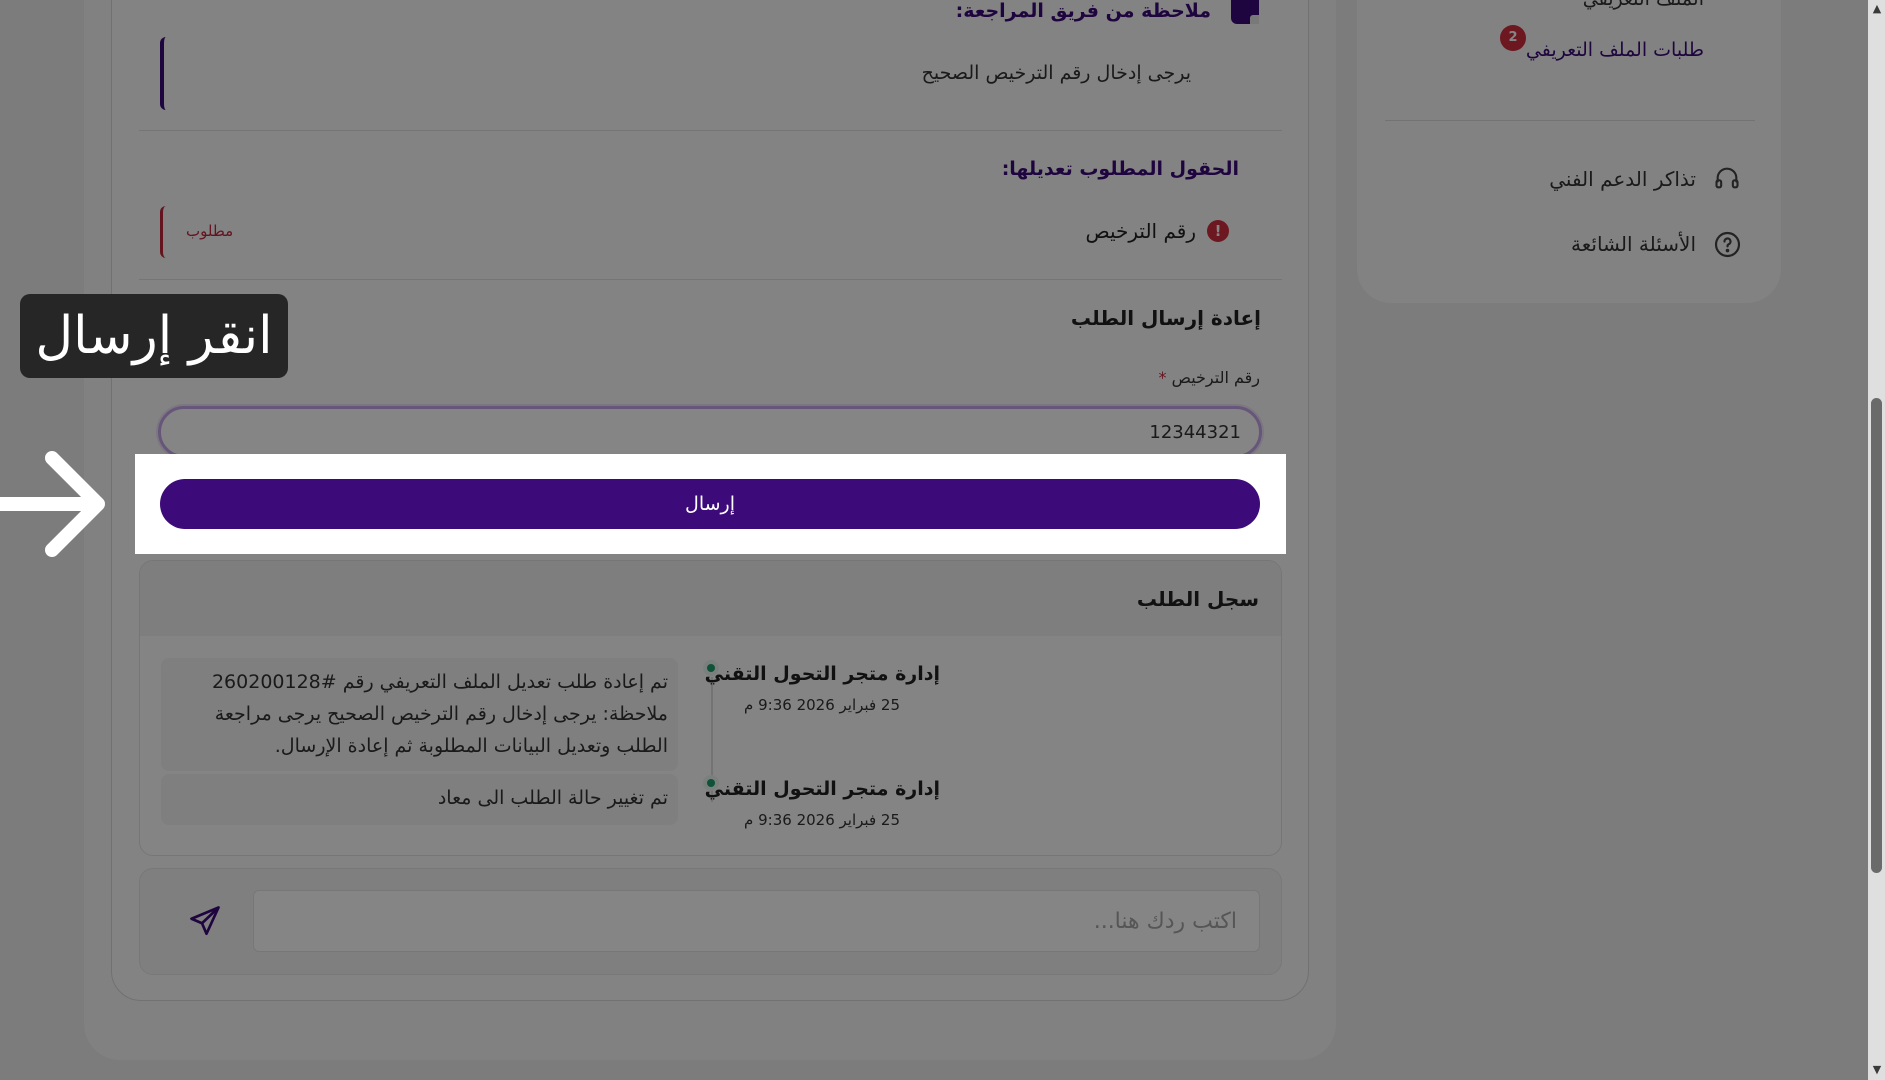  What do you see at coordinates (710, 504) in the screenshot?
I see `submit-button: إرسال` at bounding box center [710, 504].